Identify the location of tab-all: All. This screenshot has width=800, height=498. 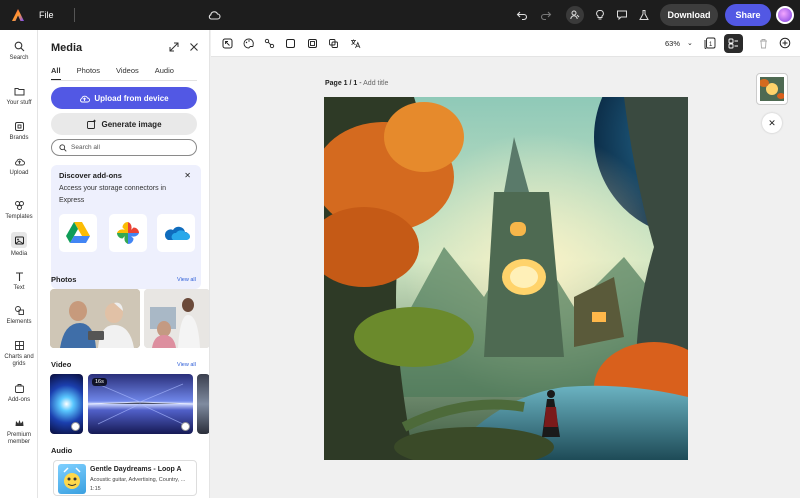
(56, 73).